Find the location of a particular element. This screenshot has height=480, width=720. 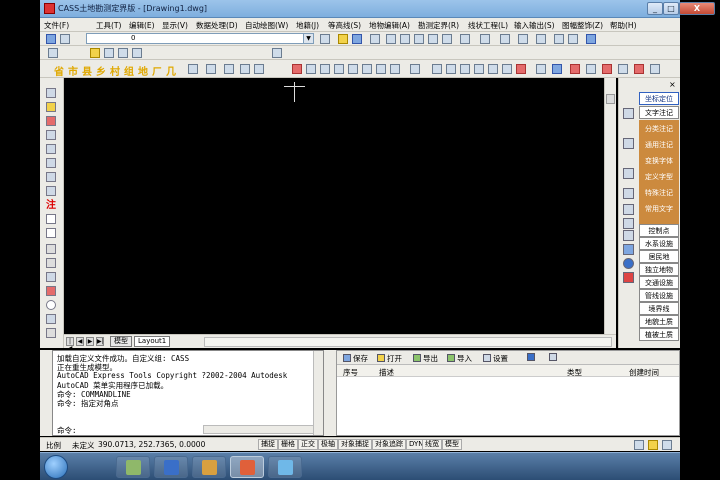

canvas-vertical-scrollbar is located at coordinates (610, 206).